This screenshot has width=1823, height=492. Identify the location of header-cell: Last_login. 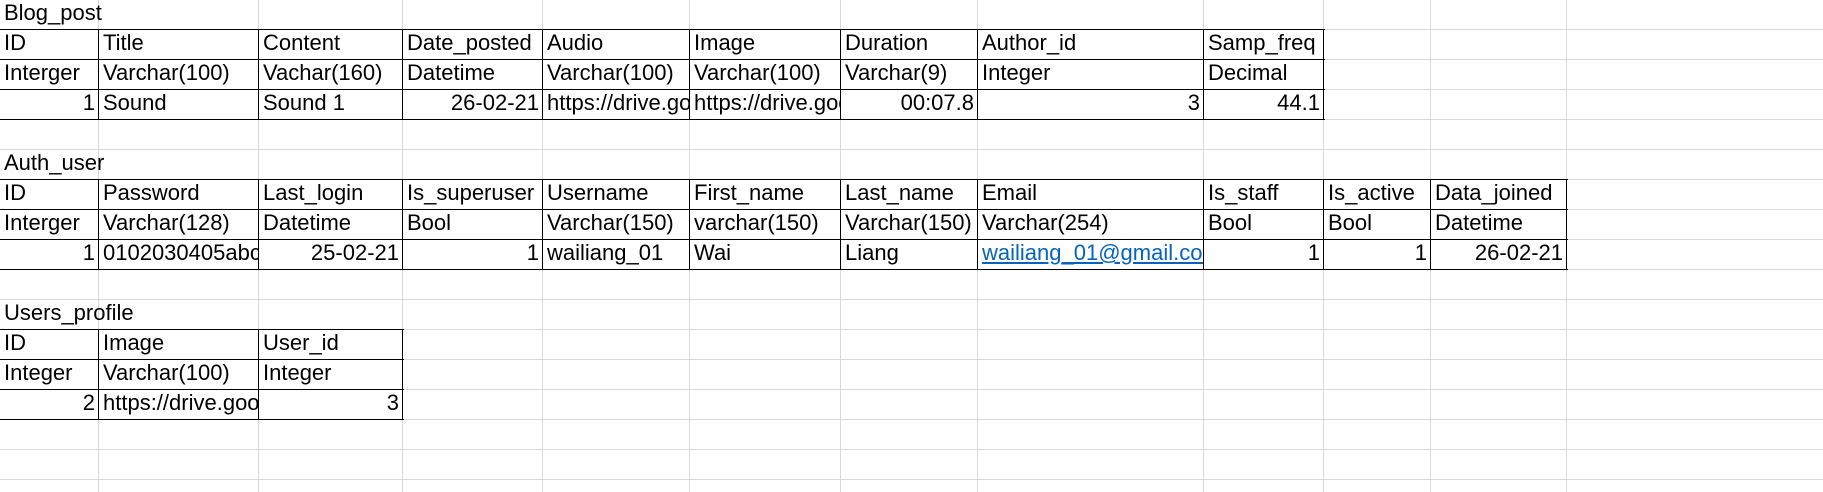
(331, 193).